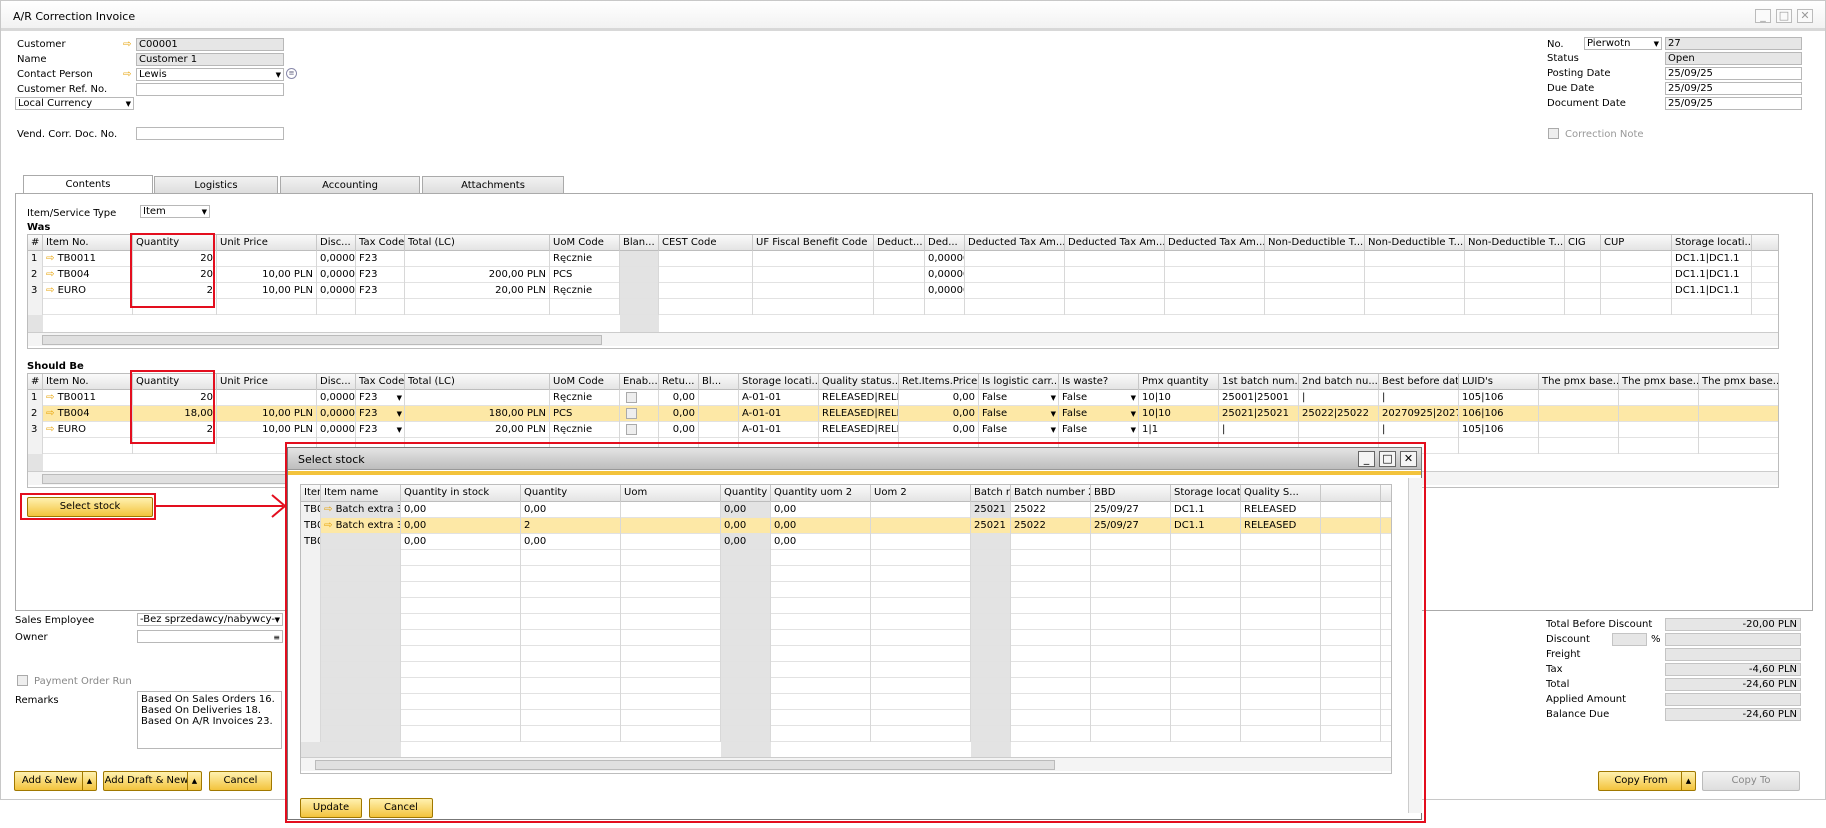 Image resolution: width=1826 pixels, height=828 pixels. Describe the element at coordinates (88, 275) in the screenshot. I see `table-cell: ⇨ TB004` at that location.